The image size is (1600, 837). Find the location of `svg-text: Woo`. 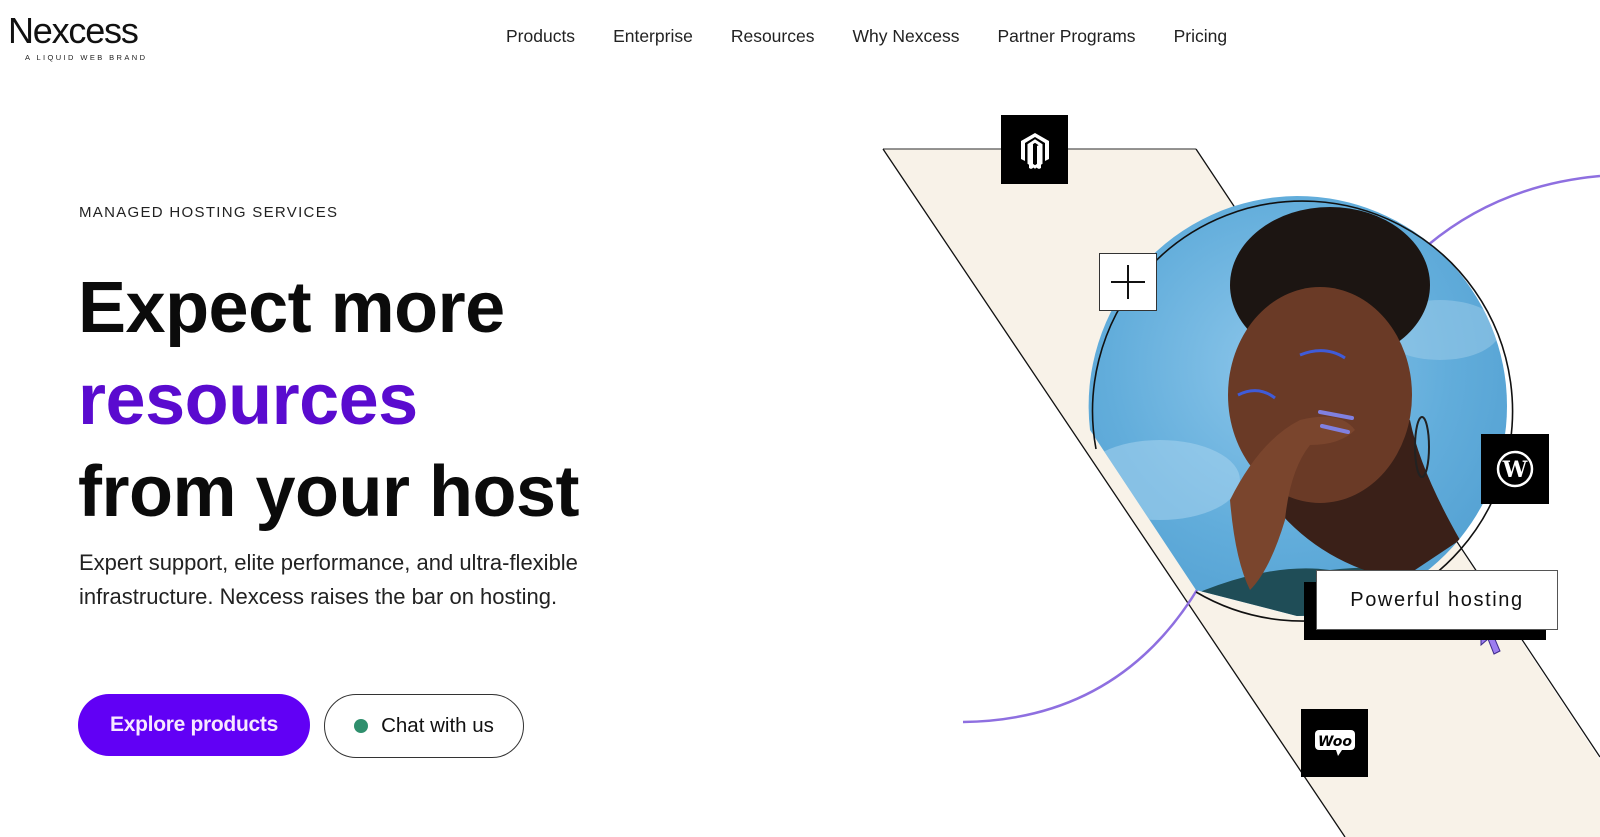

svg-text: Woo is located at coordinates (1335, 742).